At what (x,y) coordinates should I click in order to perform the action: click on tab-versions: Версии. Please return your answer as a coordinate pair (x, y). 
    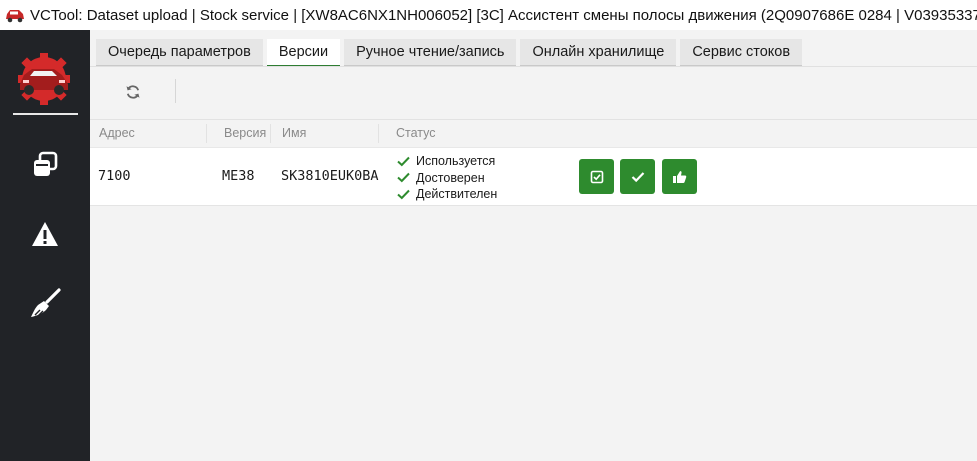
    Looking at the image, I should click on (303, 53).